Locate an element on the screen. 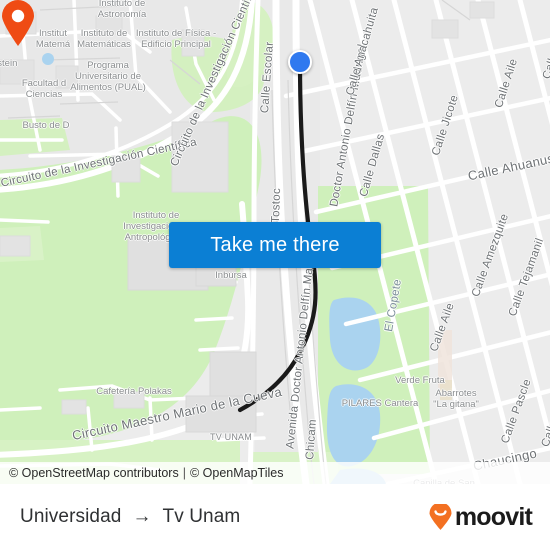 The height and width of the screenshot is (550, 550). origin-marker-dot is located at coordinates (300, 62).